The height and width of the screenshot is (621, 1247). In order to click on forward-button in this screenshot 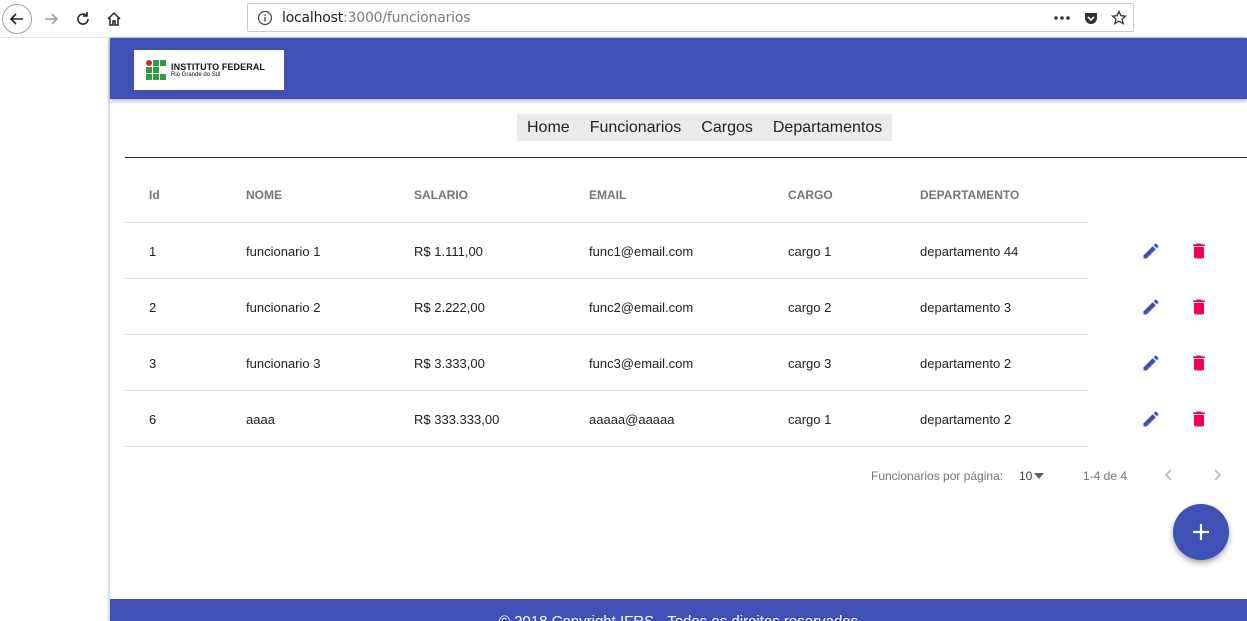, I will do `click(51, 19)`.